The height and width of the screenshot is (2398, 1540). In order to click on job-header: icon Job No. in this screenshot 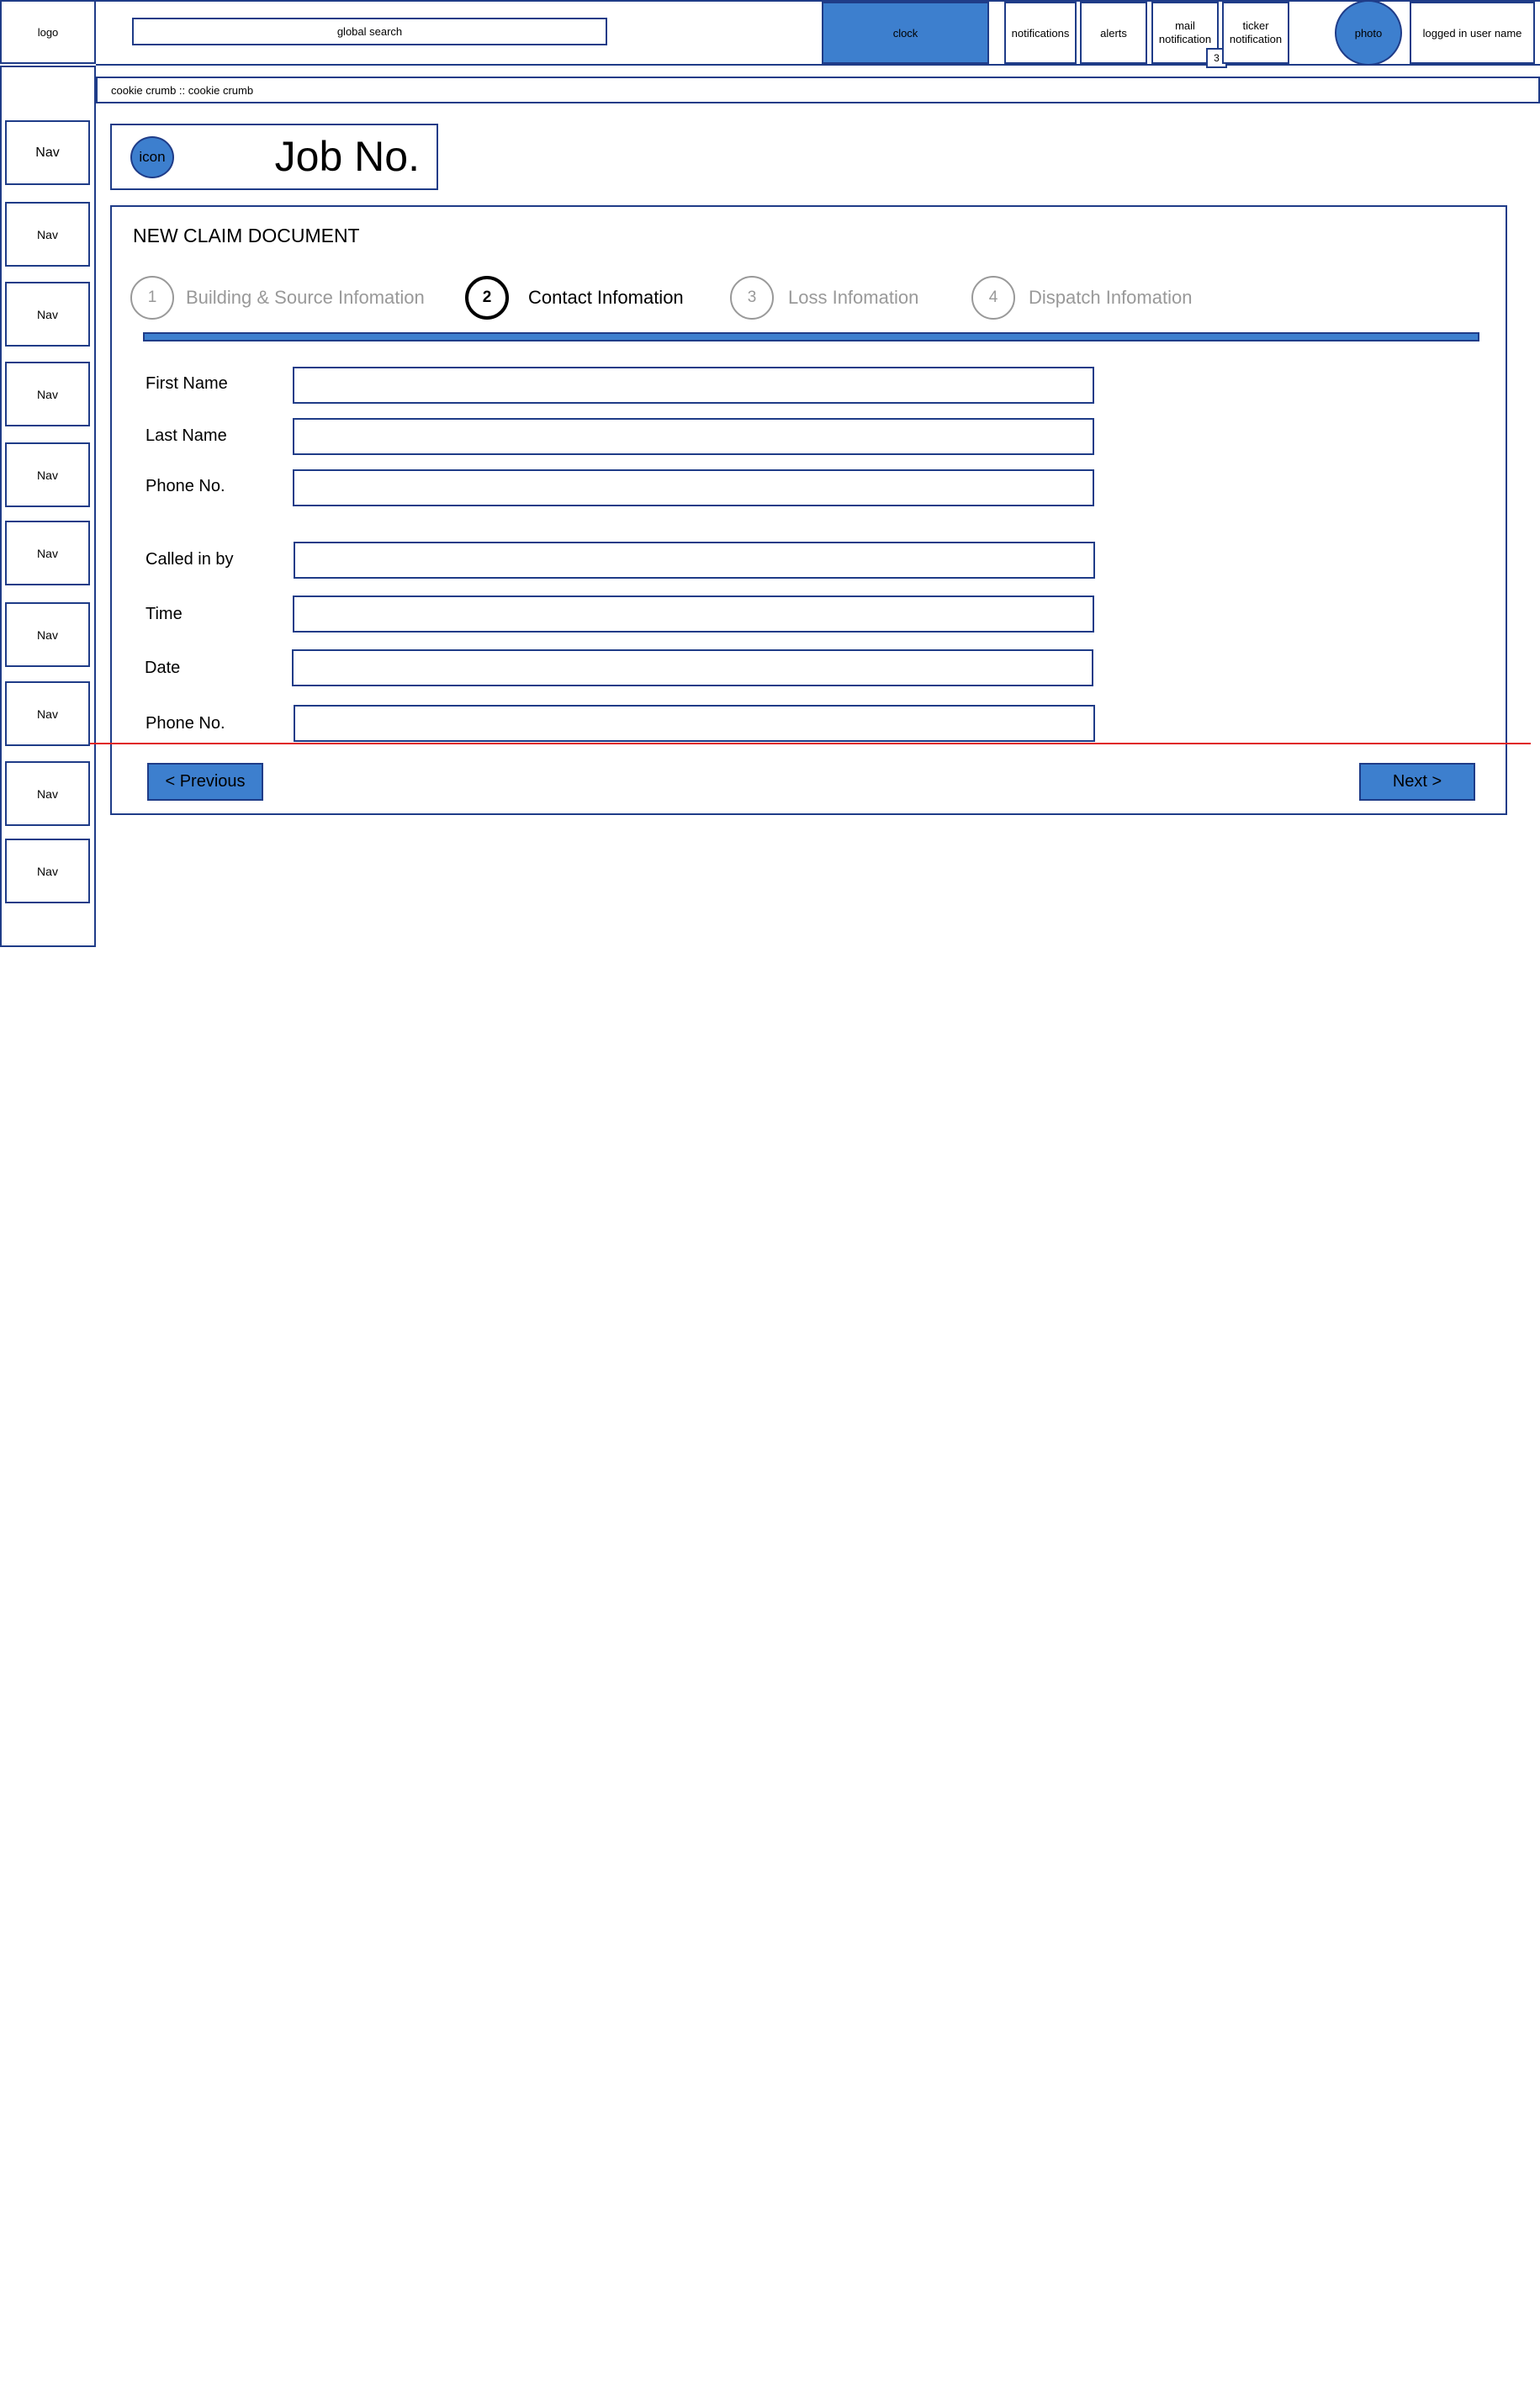, I will do `click(274, 157)`.